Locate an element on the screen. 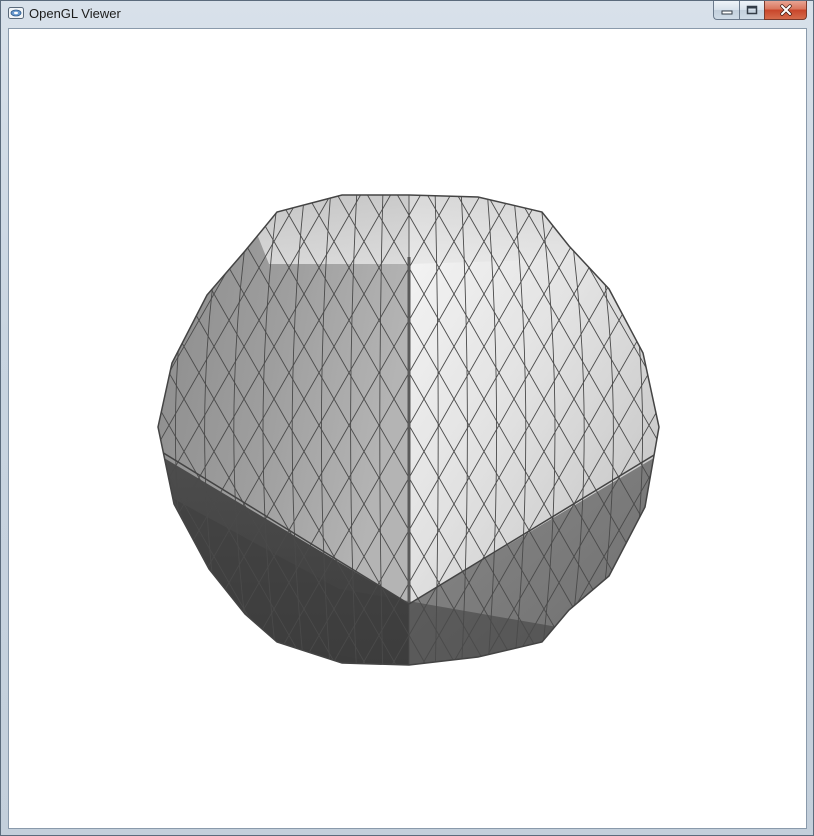  window-title: OpenGL Viewer is located at coordinates (75, 13).